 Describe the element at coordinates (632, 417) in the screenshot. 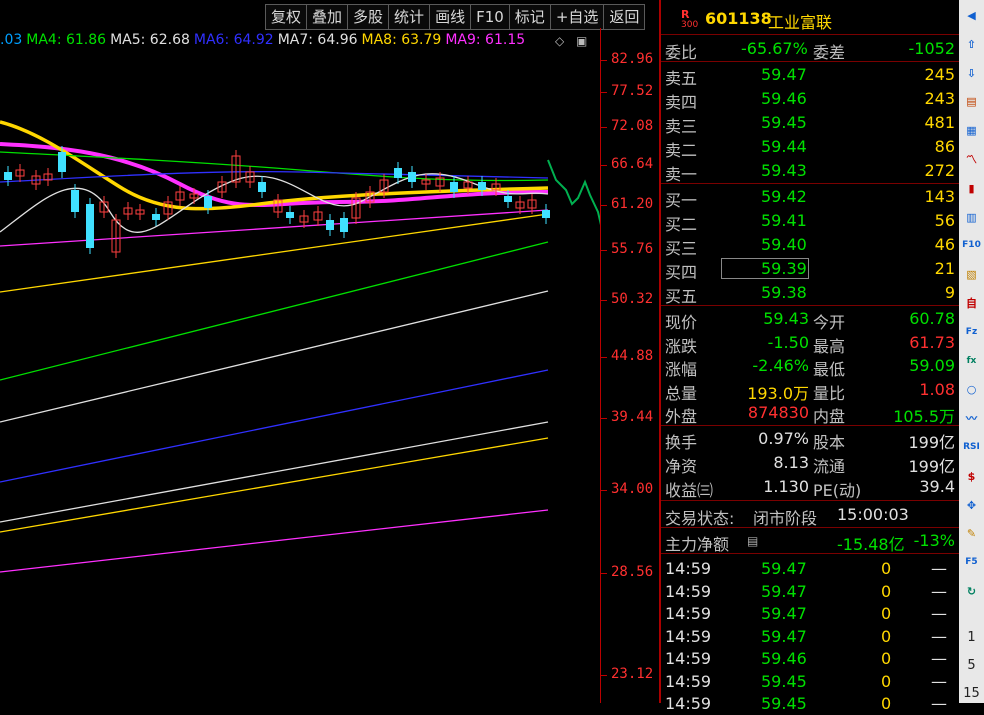

I see `price-tick-label: 39.44` at that location.